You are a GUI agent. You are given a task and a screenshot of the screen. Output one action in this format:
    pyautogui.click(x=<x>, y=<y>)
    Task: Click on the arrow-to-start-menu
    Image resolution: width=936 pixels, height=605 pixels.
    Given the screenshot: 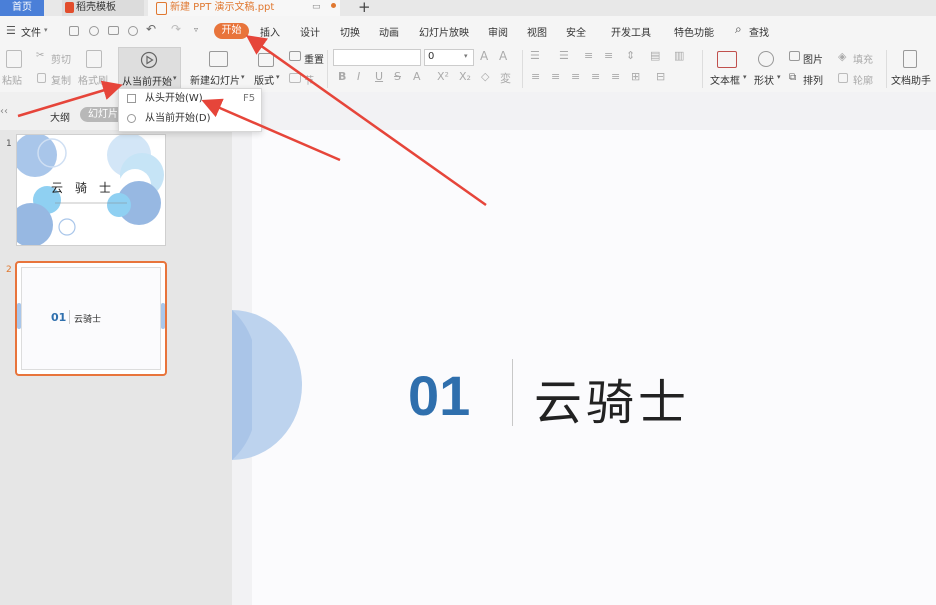 What is the action you would take?
    pyautogui.click(x=366, y=121)
    